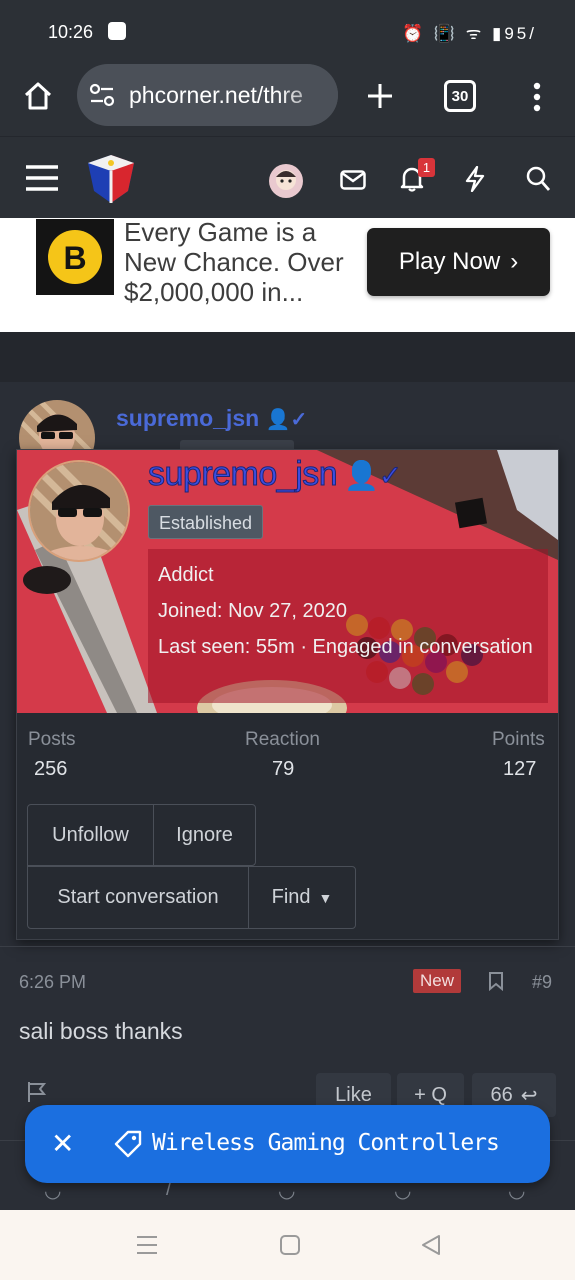 The image size is (575, 1280). I want to click on find-dropdown-button: Find ▼, so click(302, 897).